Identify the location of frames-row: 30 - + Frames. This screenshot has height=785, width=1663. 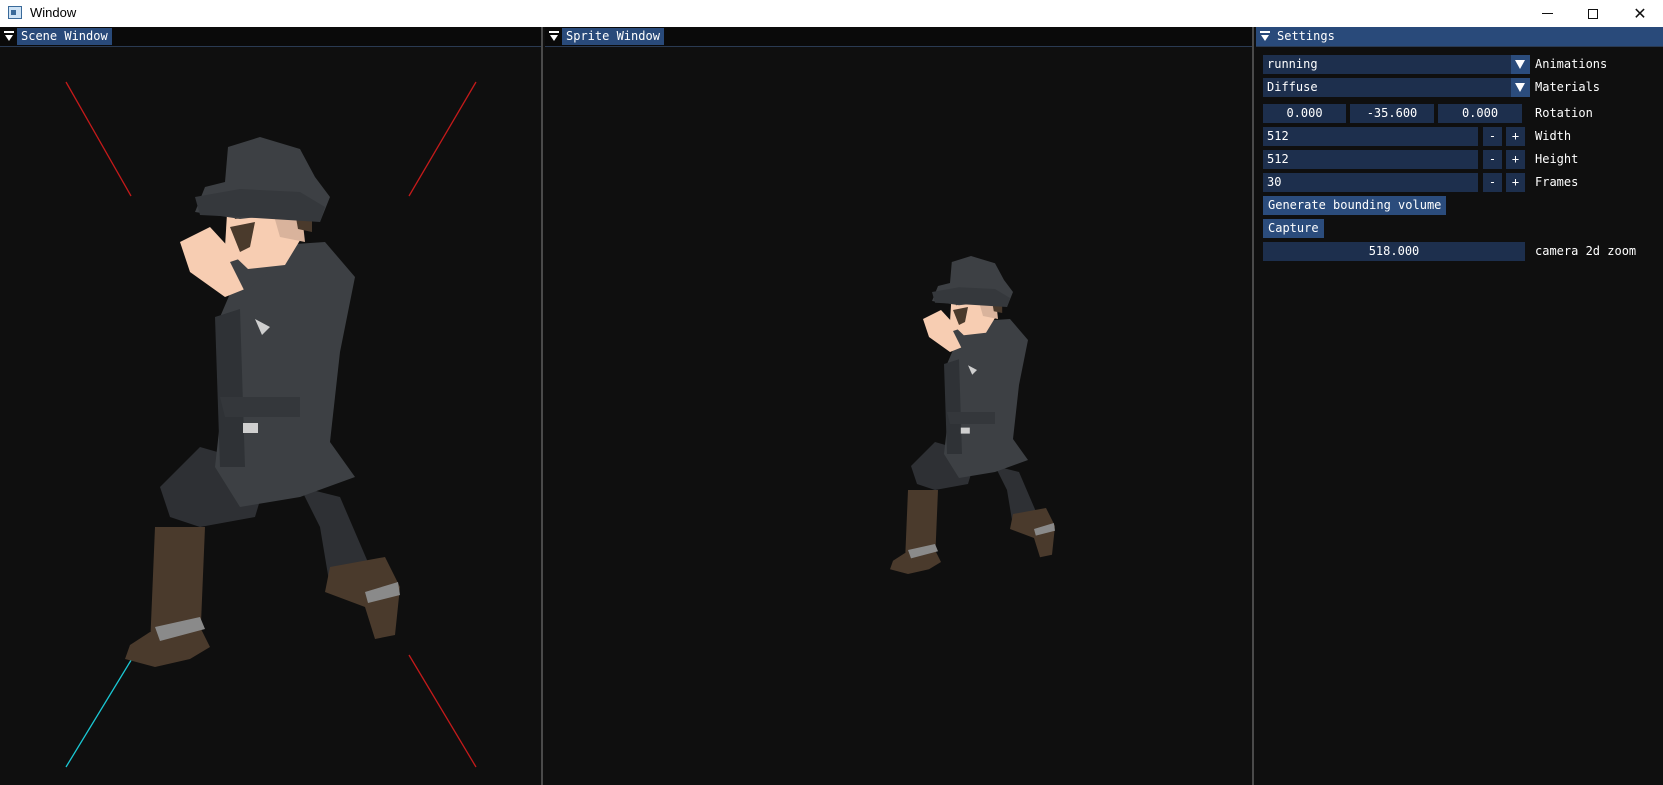
(1460, 182).